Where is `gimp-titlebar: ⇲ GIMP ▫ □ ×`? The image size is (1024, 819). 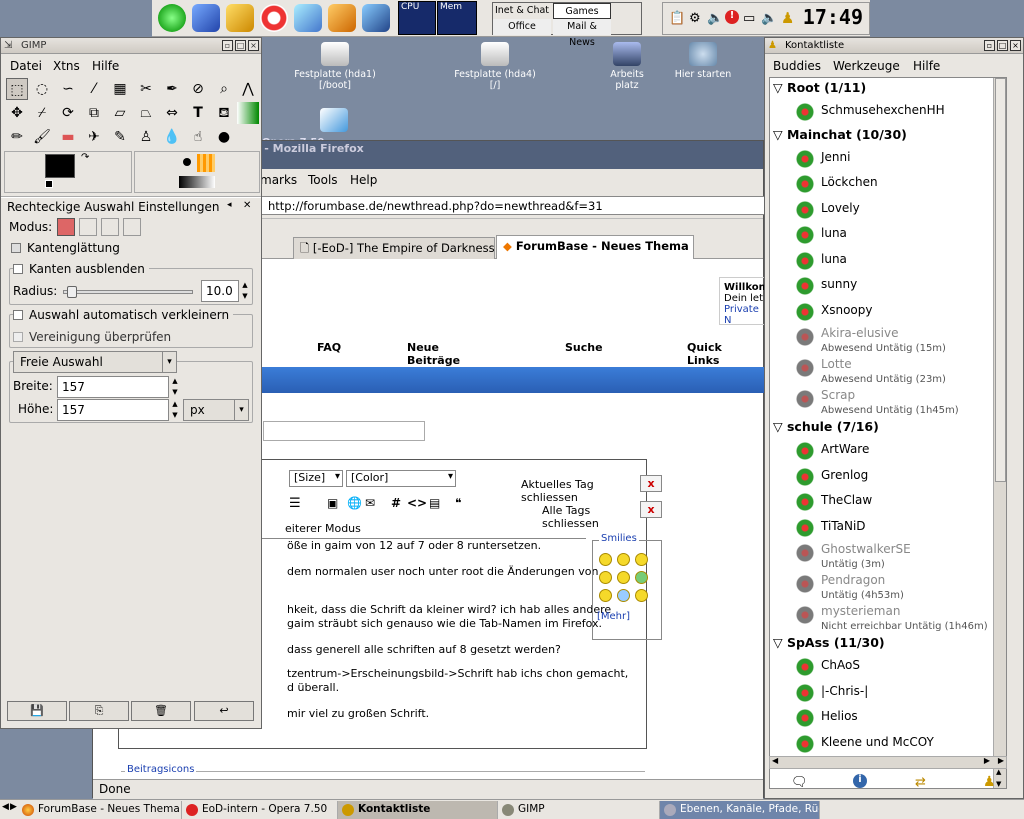
gimp-titlebar: ⇲ GIMP ▫ □ × is located at coordinates (131, 46).